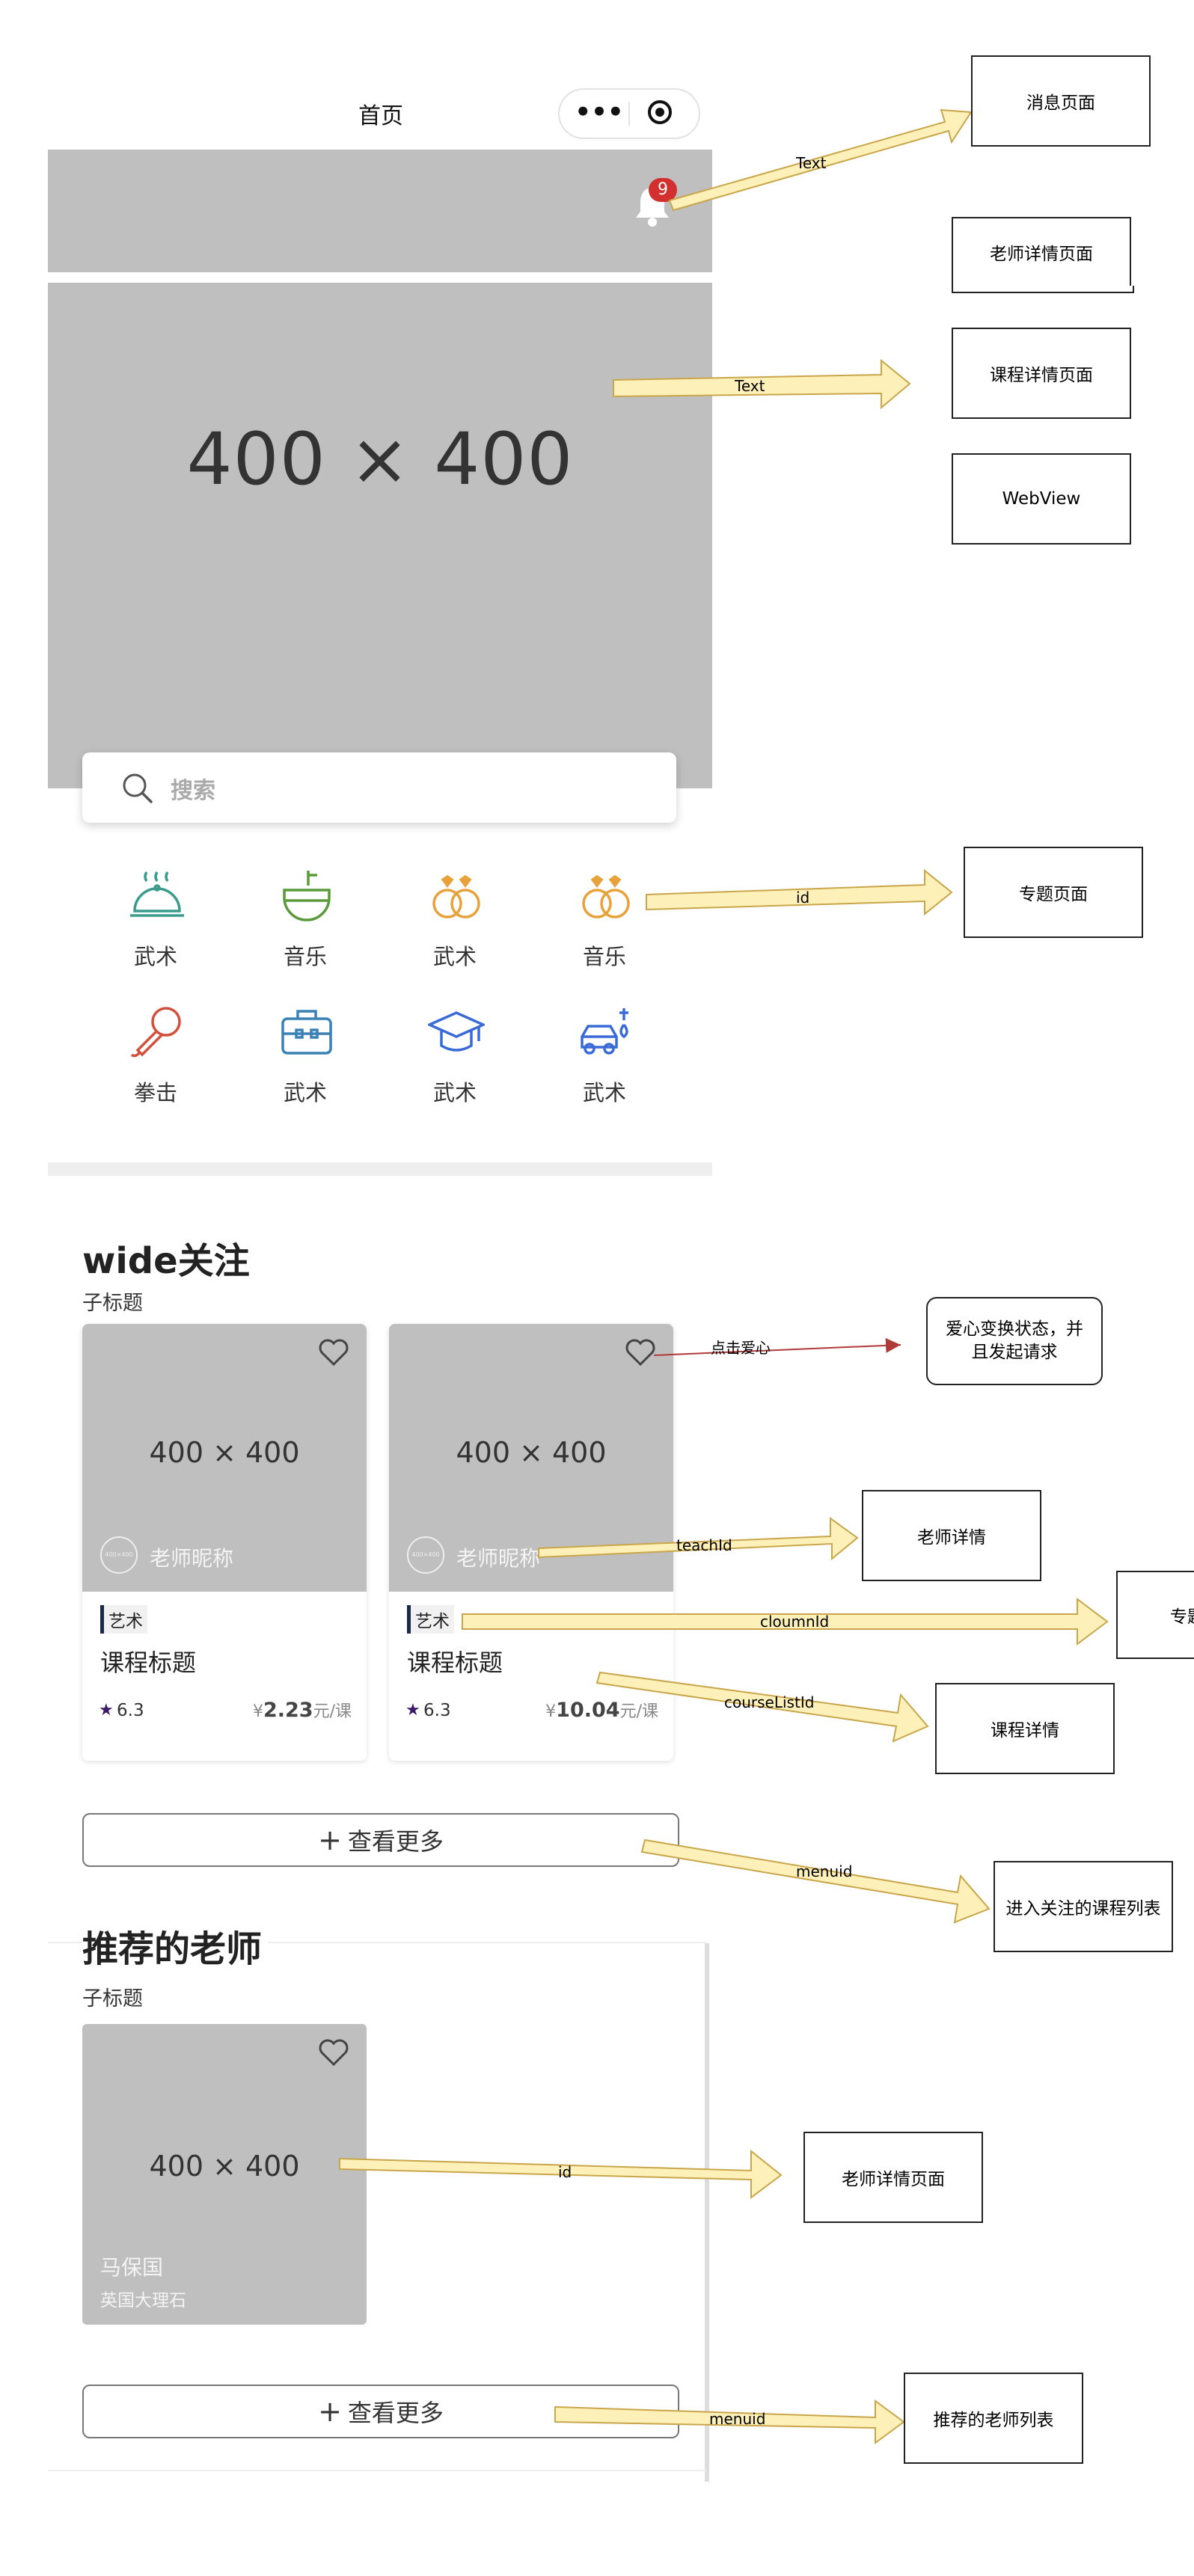 This screenshot has height=2576, width=1194. What do you see at coordinates (1014, 1341) in the screenshot?
I see `heart-toggle-box: 爱心变换状态，并且发起请求` at bounding box center [1014, 1341].